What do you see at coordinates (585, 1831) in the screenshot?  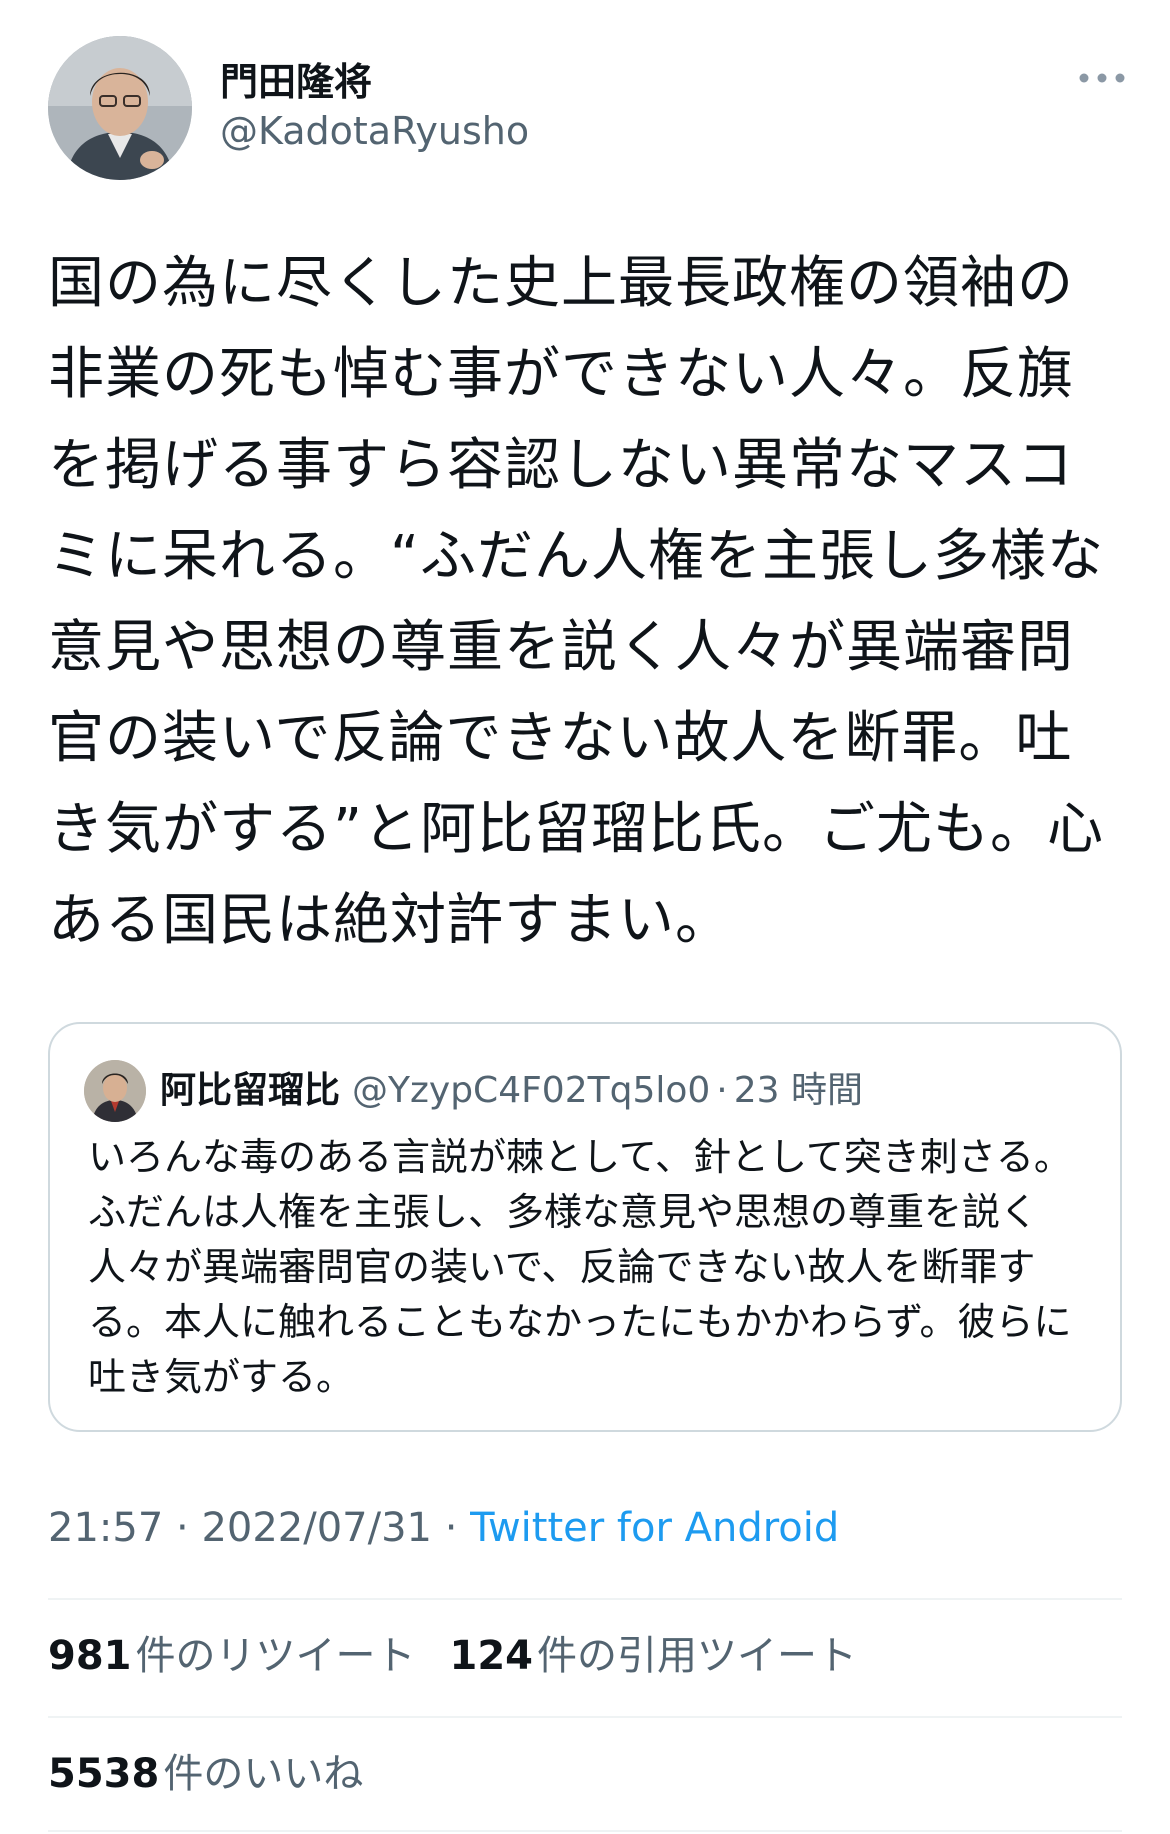 I see `divider-bottom` at bounding box center [585, 1831].